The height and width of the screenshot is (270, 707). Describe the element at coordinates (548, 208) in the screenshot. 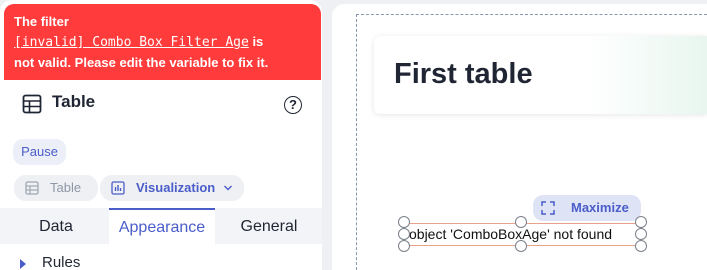

I see `maximize-icon` at that location.